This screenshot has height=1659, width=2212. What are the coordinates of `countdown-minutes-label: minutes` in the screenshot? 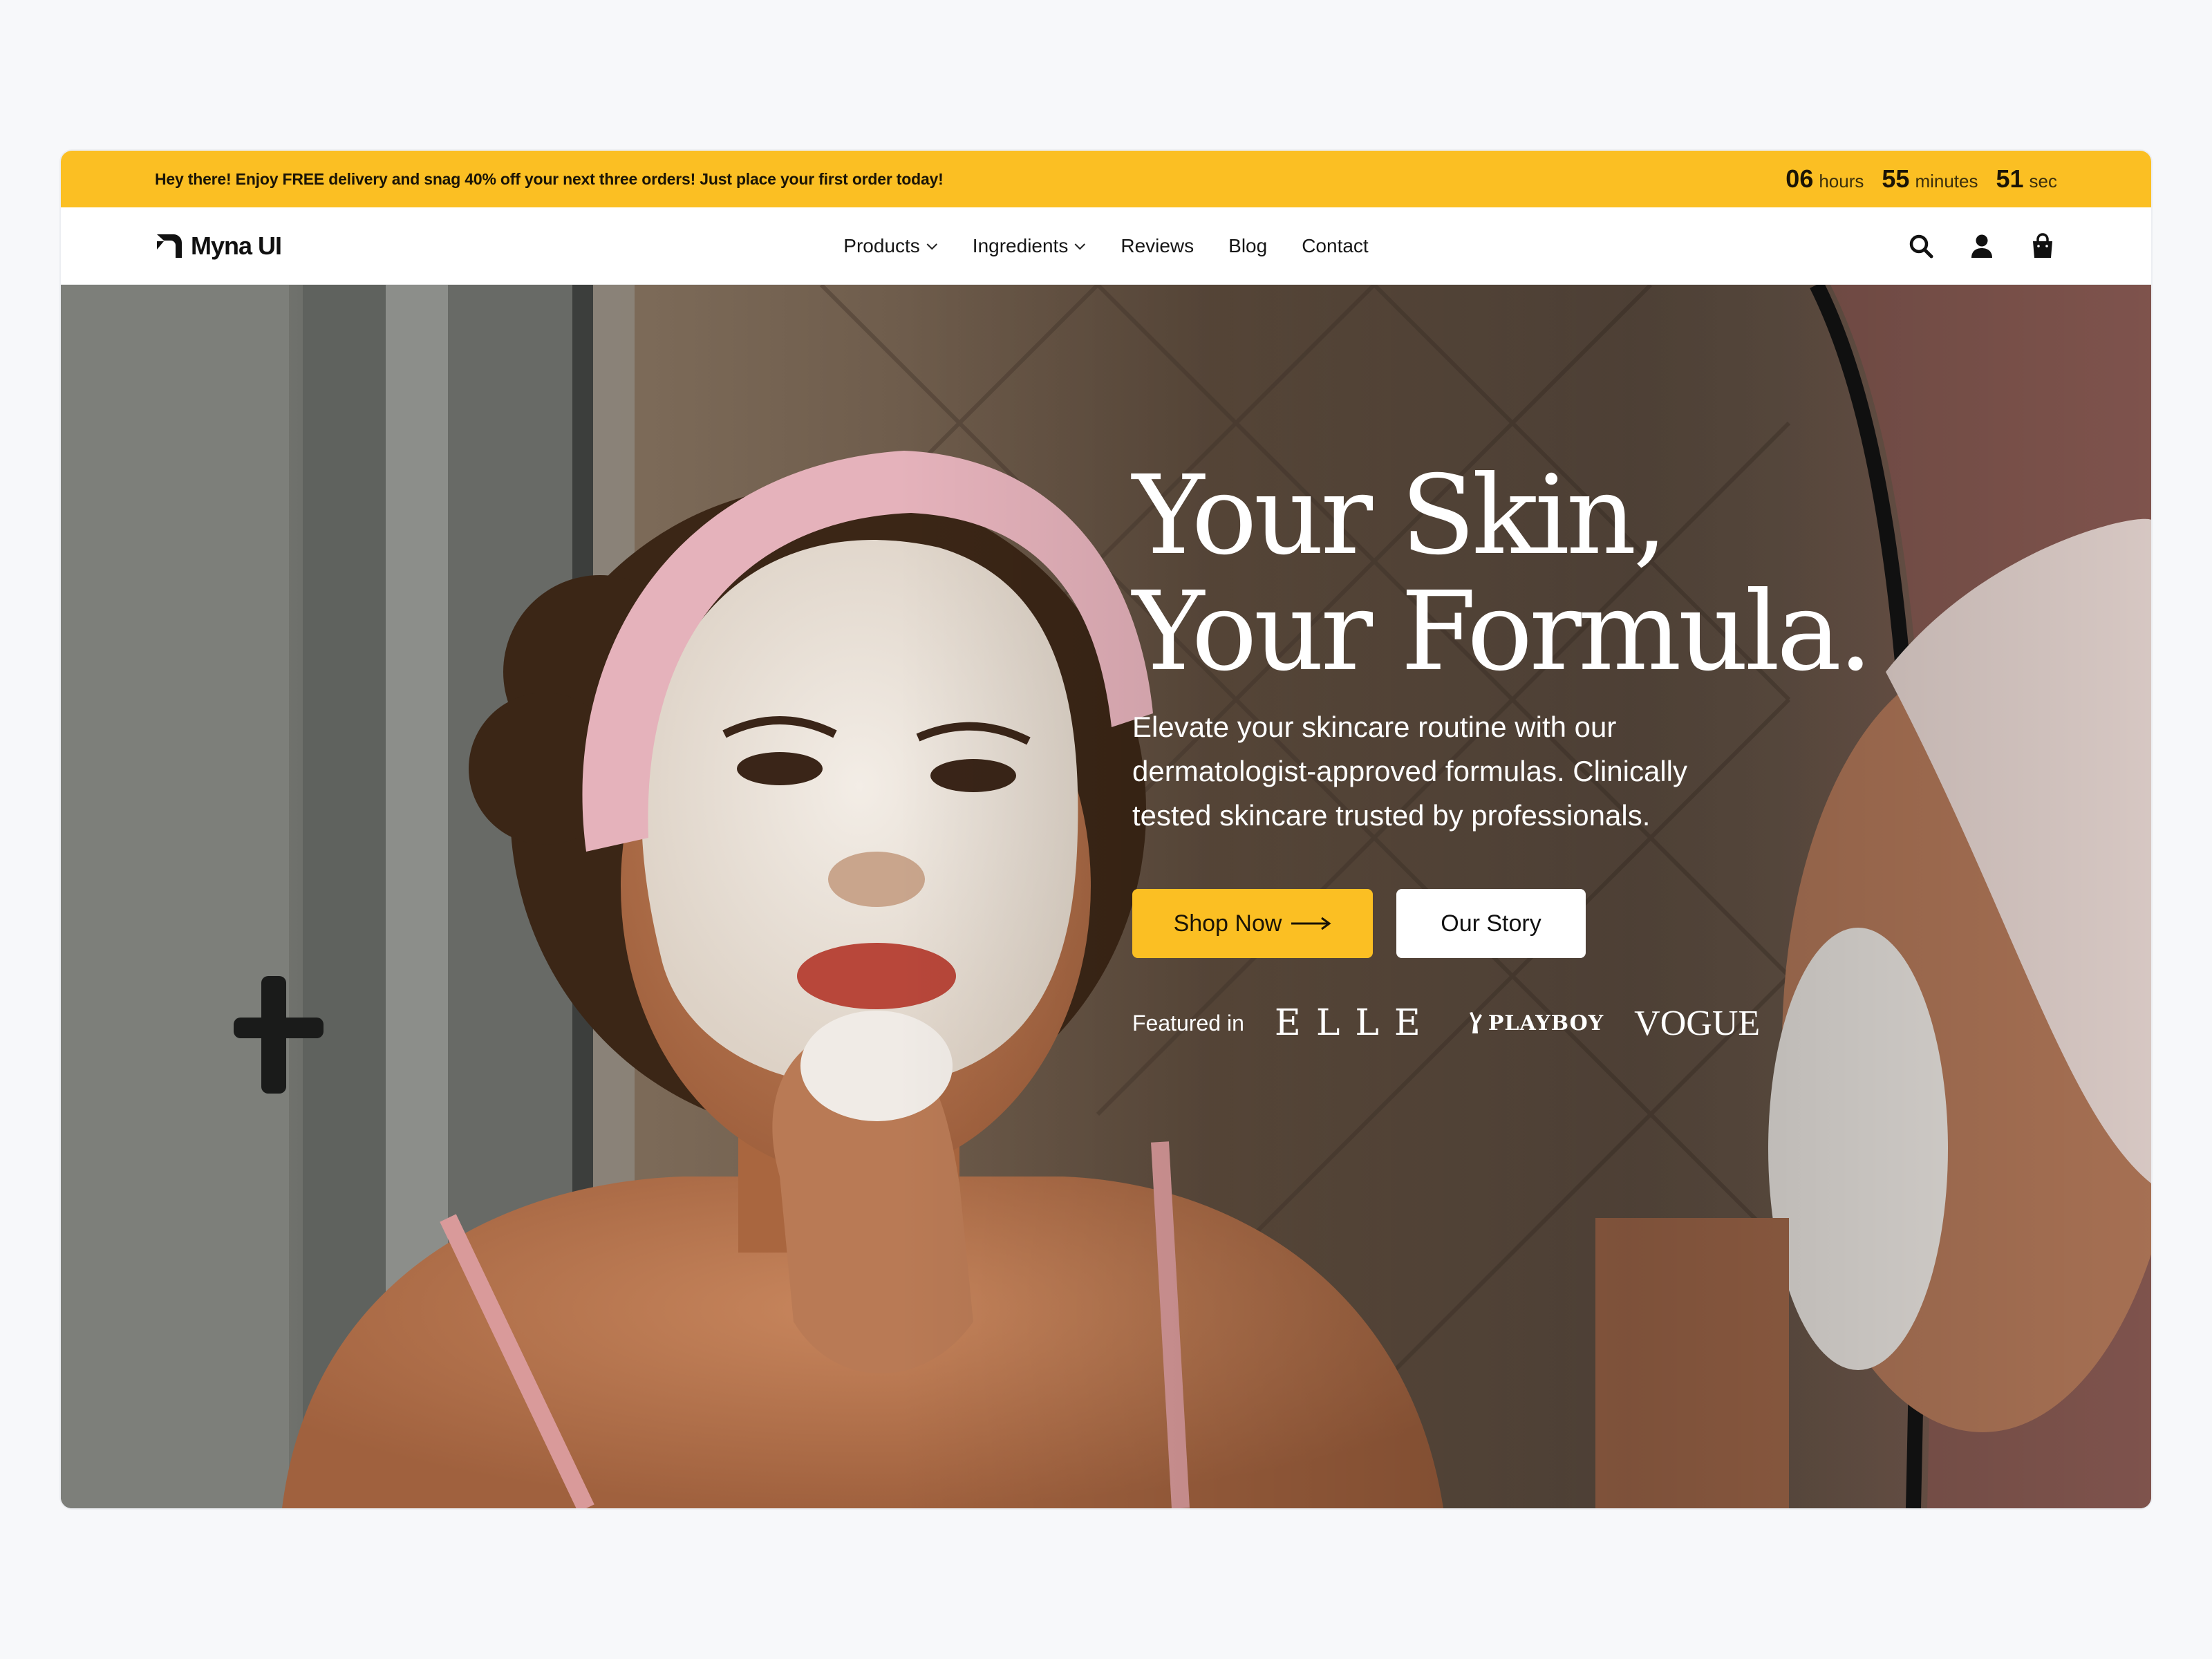 It's located at (1947, 181).